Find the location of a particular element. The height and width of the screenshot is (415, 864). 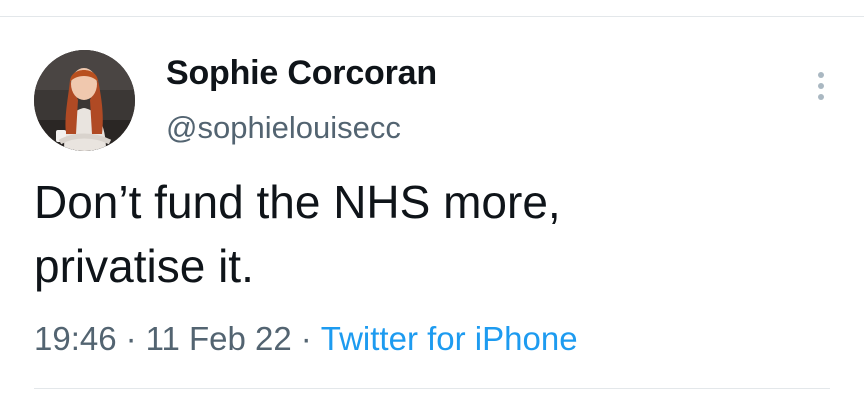

tweet-time: 19:46 is located at coordinates (75, 338).